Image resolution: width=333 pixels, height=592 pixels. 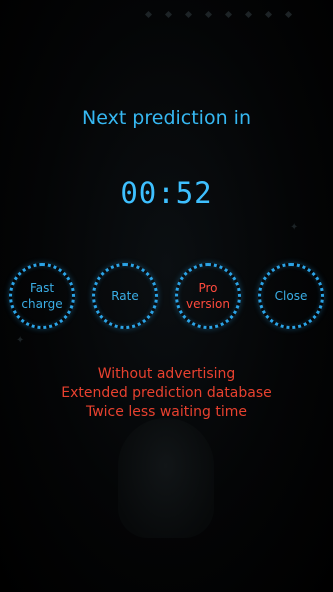 I want to click on close-button: Close, so click(x=291, y=296).